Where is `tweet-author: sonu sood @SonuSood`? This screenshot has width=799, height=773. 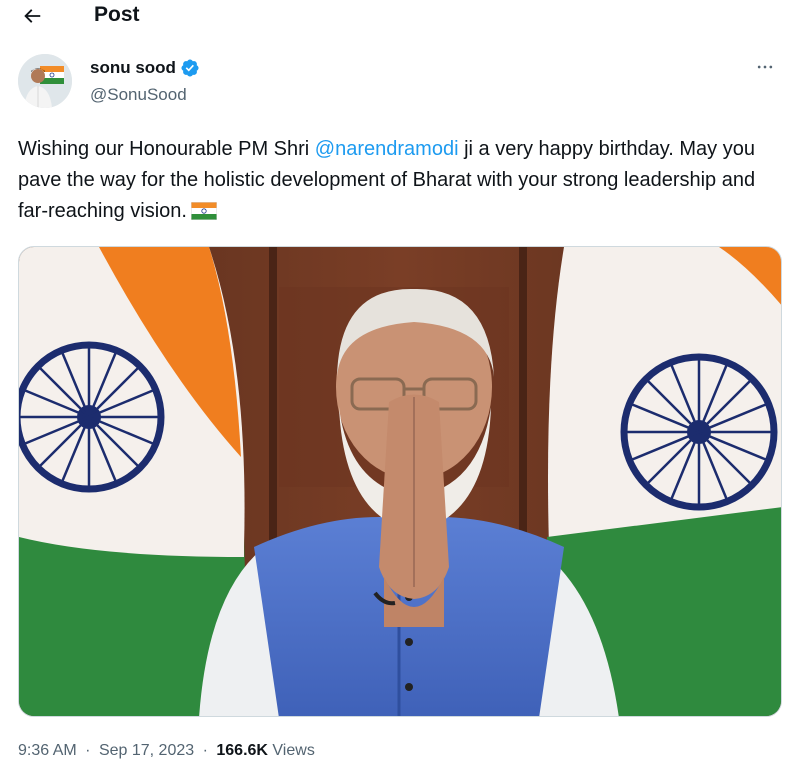 tweet-author: sonu sood @SonuSood is located at coordinates (398, 82).